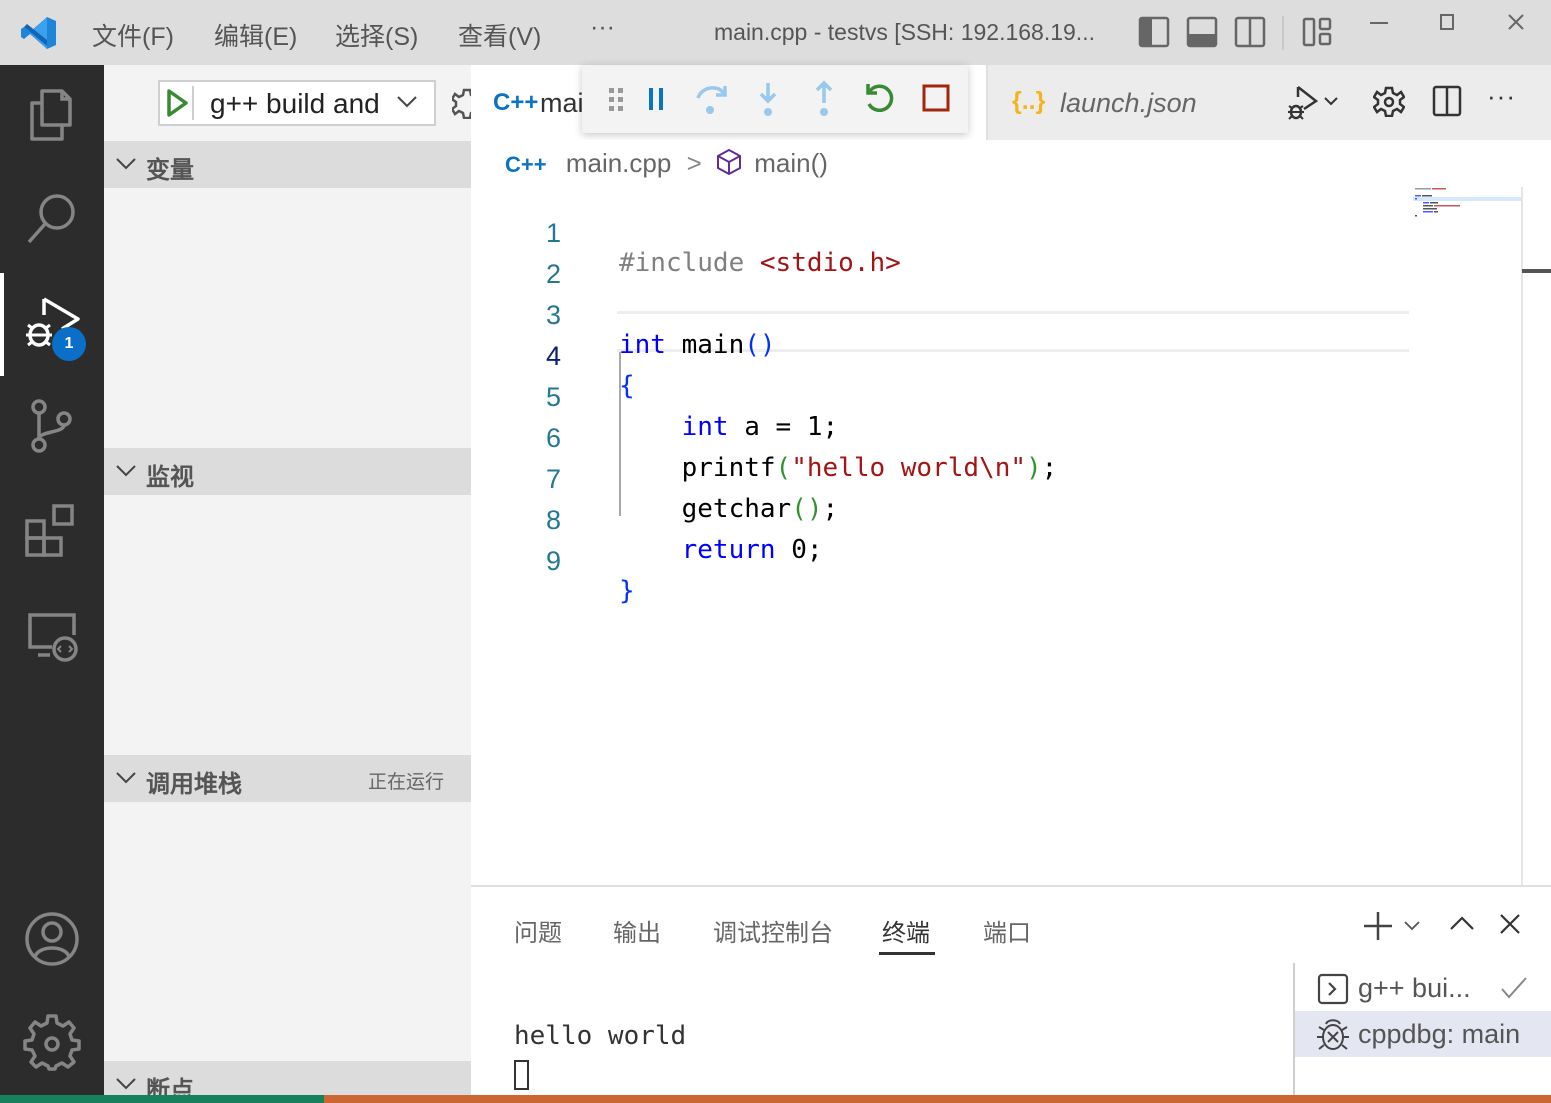 The width and height of the screenshot is (1551, 1103). Describe the element at coordinates (775, 1099) in the screenshot. I see `status-bar` at that location.